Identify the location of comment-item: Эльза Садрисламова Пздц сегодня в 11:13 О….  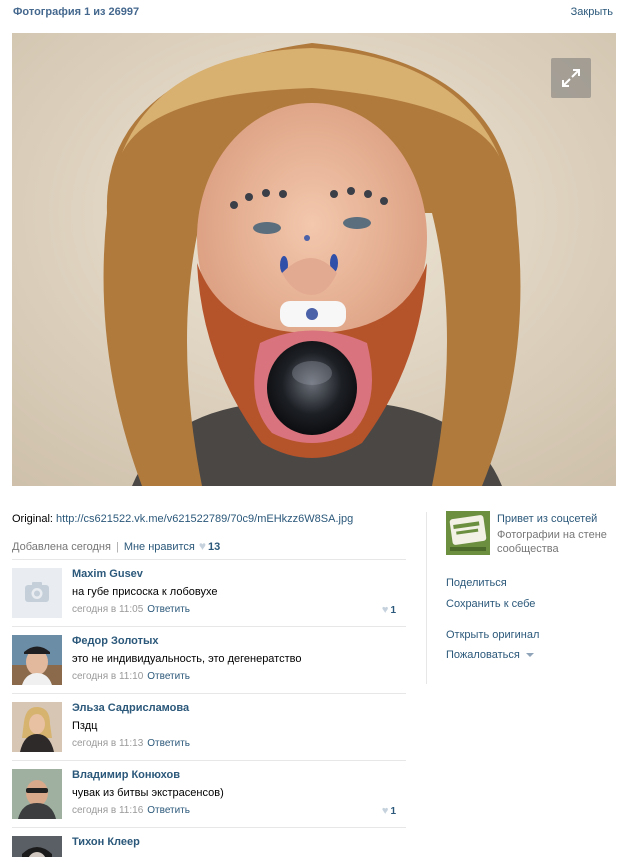
(209, 727).